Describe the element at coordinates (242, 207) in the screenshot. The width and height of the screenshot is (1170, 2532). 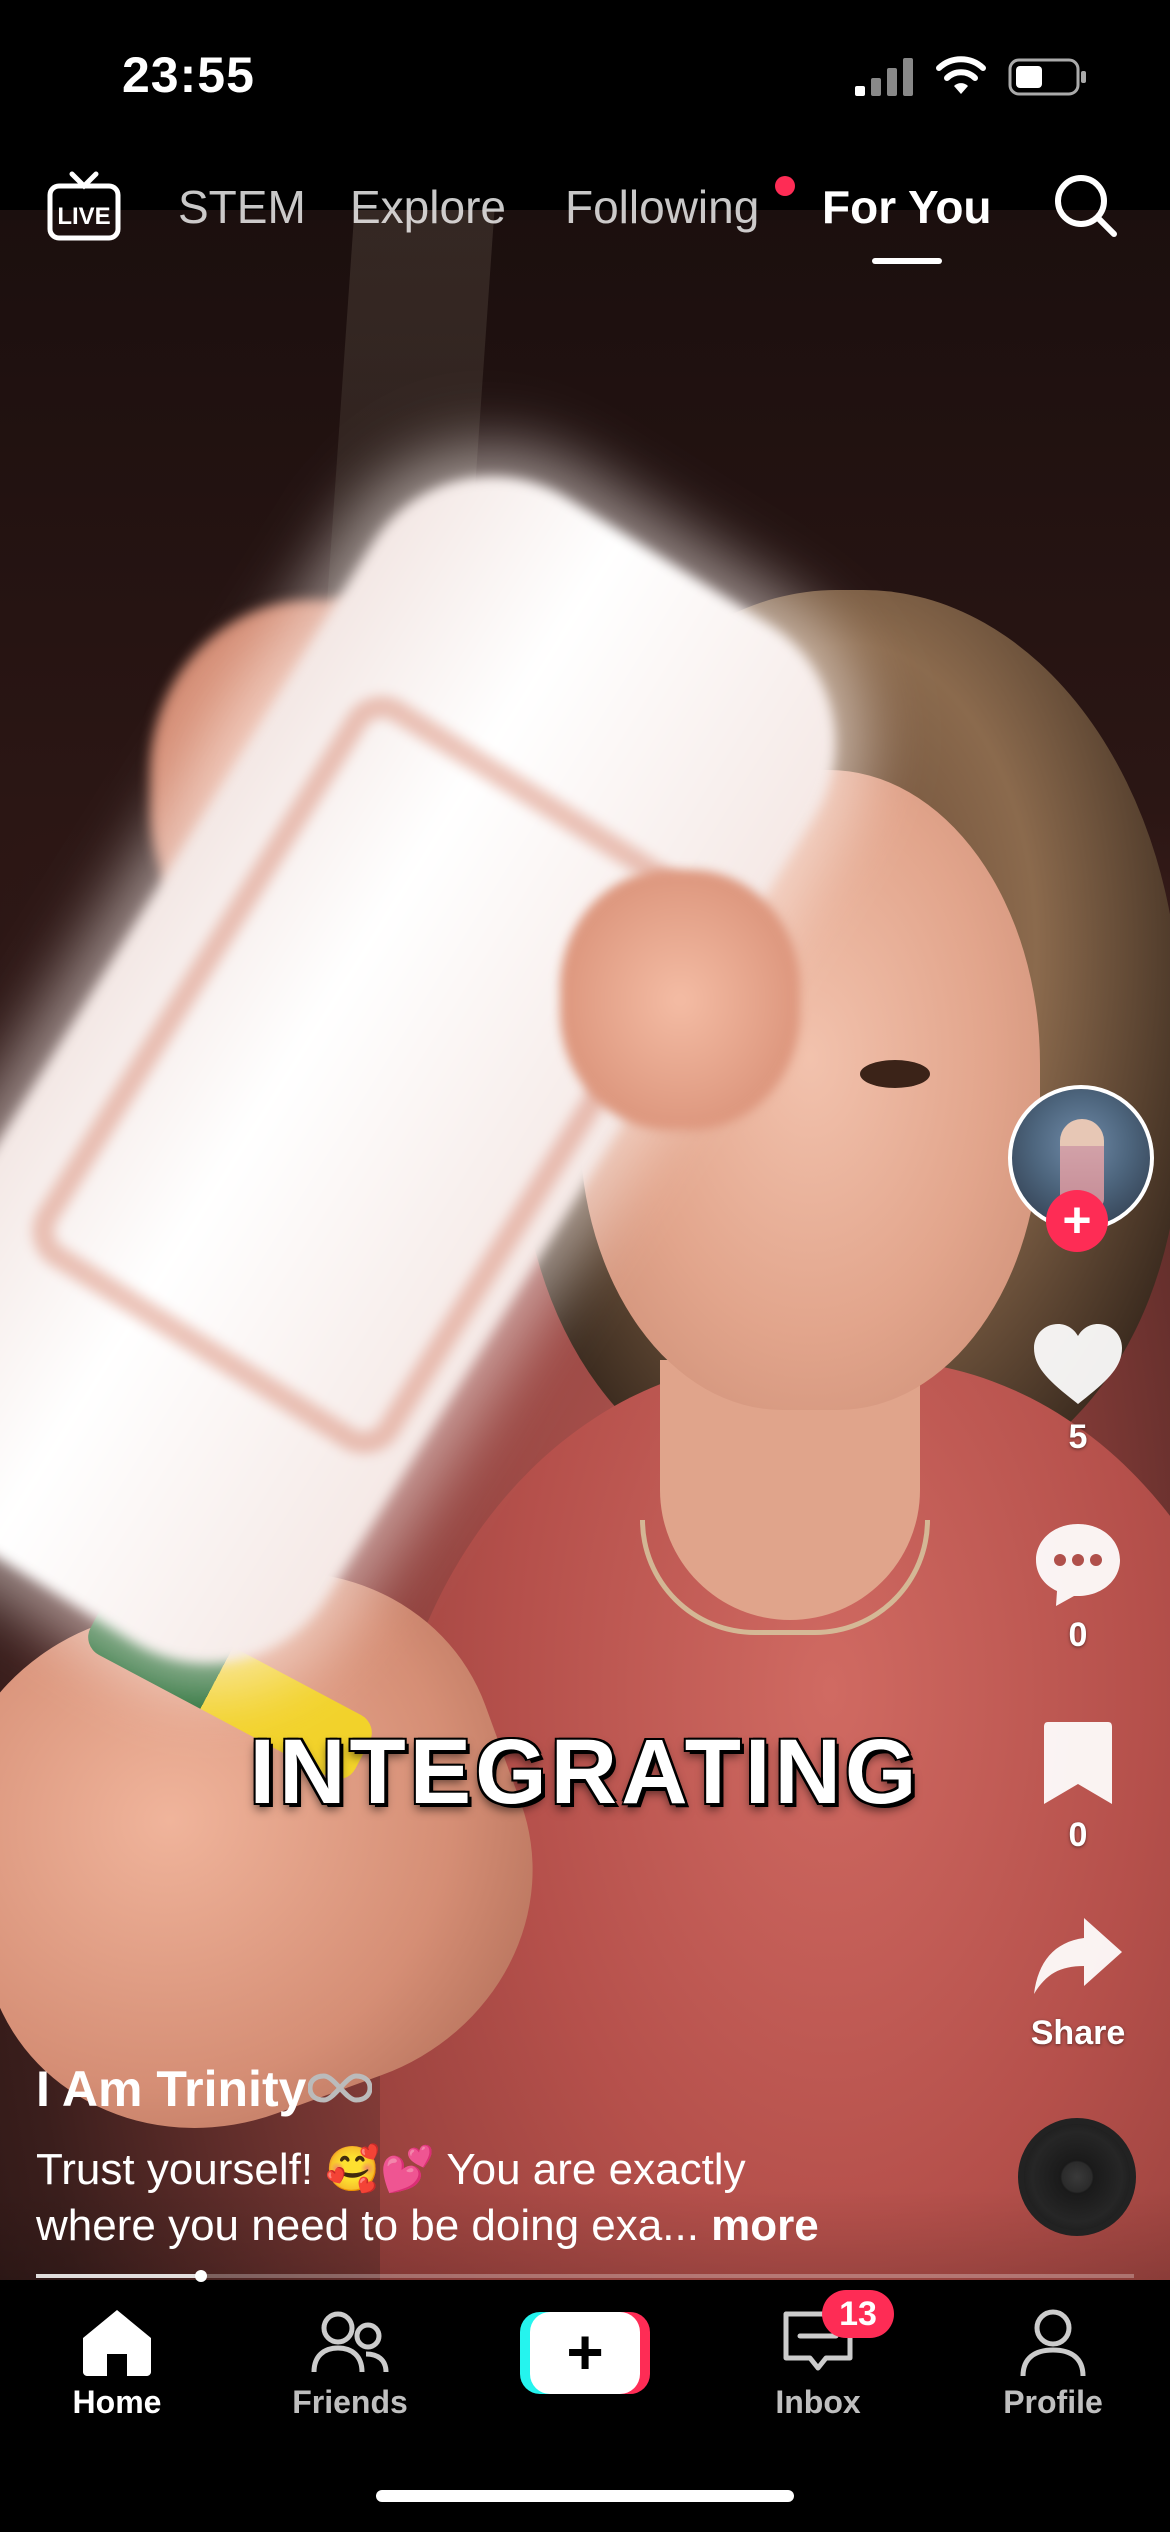
I see `tab-stem: STEM` at that location.